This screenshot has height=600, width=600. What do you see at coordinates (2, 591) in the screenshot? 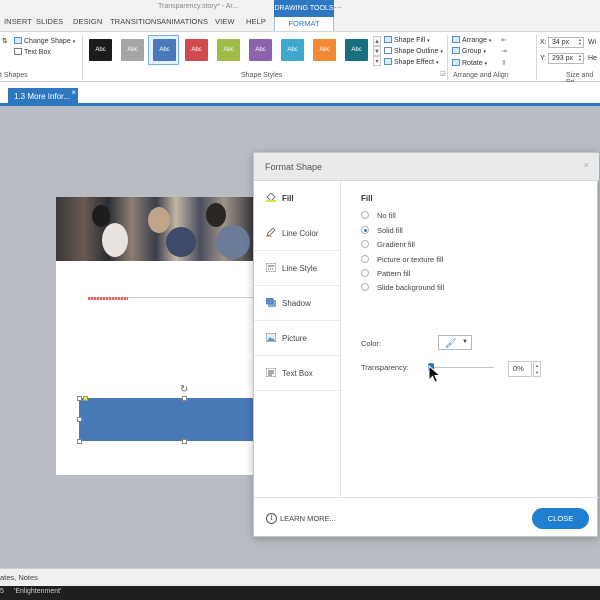
I see `taskbar-number: 5` at bounding box center [2, 591].